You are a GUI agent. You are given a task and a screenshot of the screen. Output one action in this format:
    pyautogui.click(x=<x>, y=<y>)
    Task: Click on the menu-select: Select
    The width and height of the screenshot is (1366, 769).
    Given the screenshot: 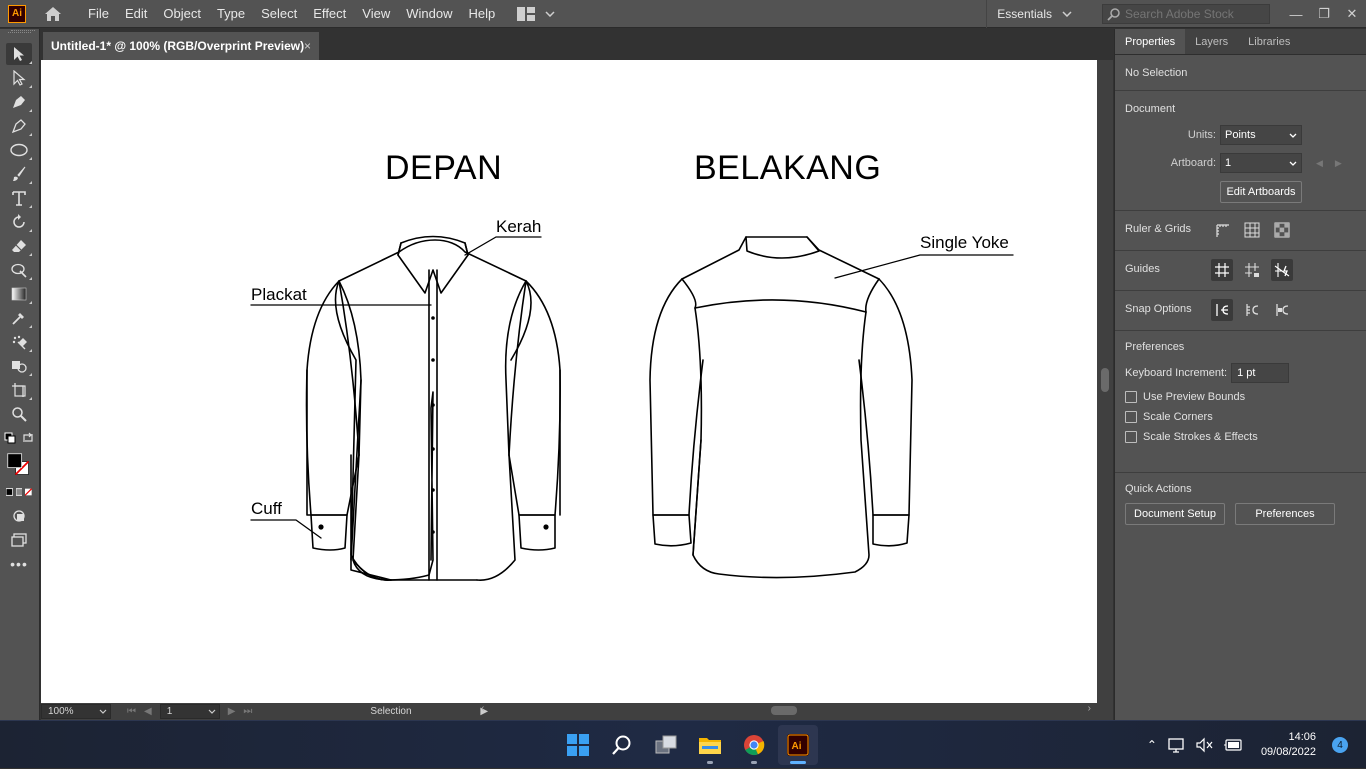 What is the action you would take?
    pyautogui.click(x=279, y=14)
    